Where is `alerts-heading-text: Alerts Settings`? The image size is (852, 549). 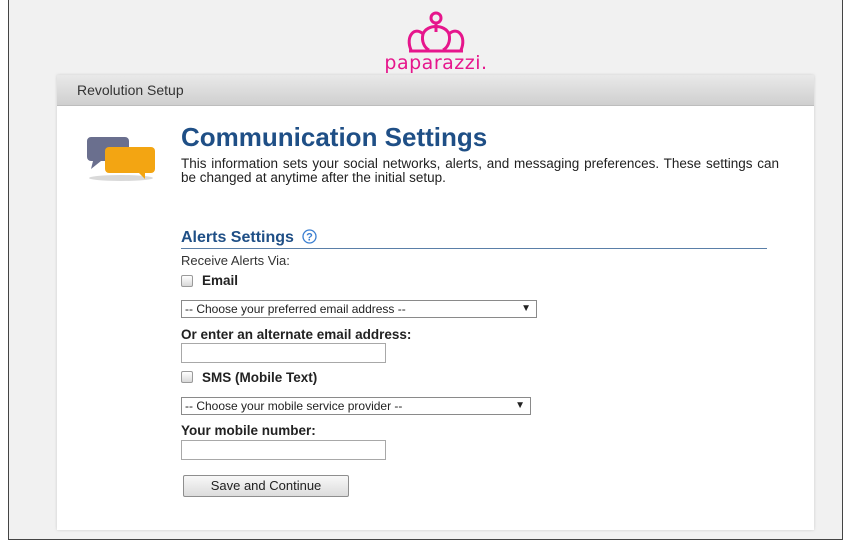 alerts-heading-text: Alerts Settings is located at coordinates (237, 237).